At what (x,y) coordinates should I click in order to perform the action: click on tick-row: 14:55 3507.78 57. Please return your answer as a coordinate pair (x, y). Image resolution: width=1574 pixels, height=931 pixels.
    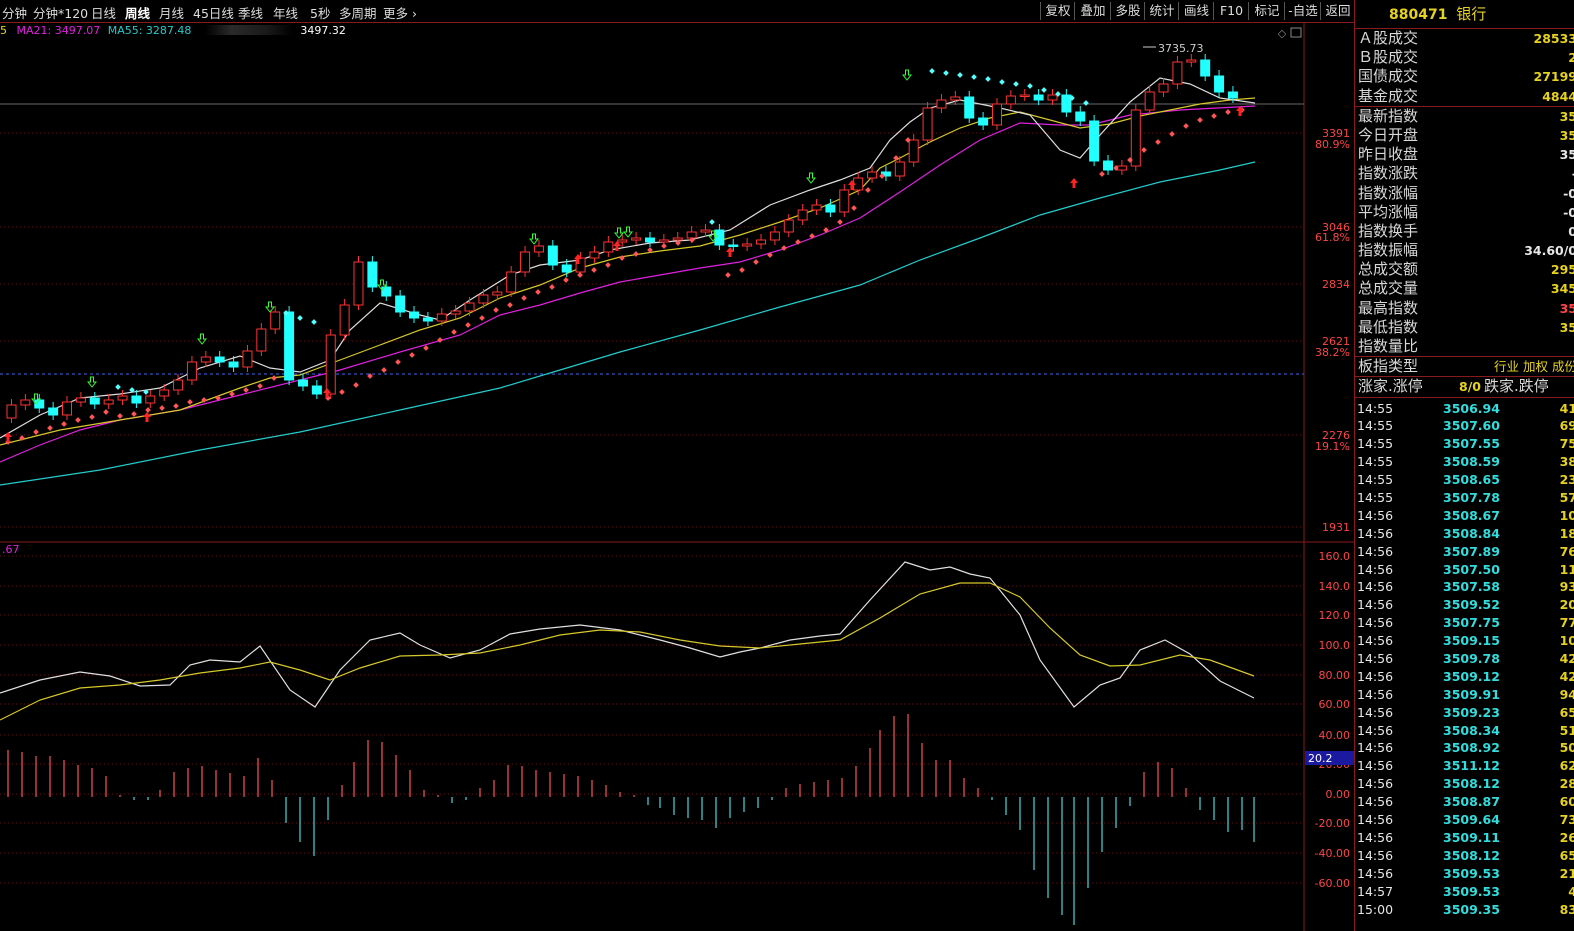
    Looking at the image, I should click on (1464, 498).